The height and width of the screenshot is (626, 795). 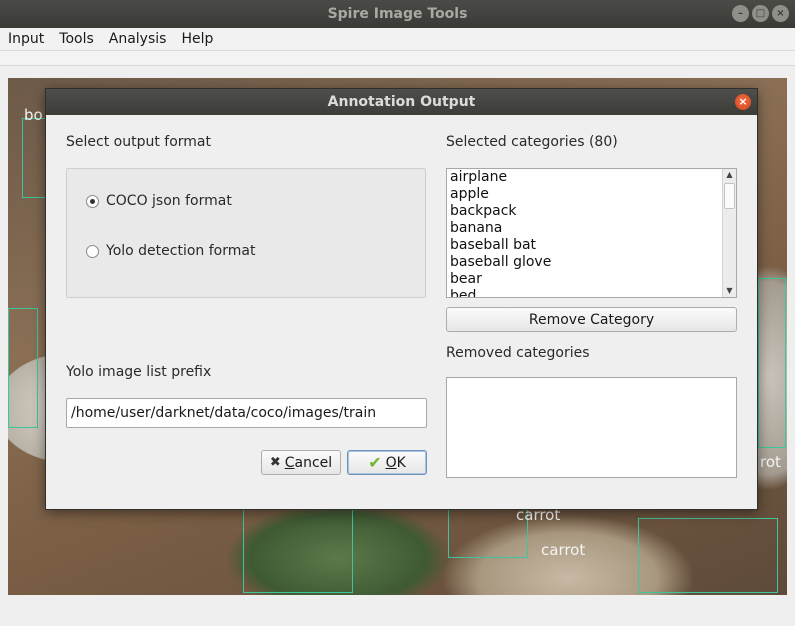 What do you see at coordinates (92, 201) in the screenshot?
I see `radio-button-checked` at bounding box center [92, 201].